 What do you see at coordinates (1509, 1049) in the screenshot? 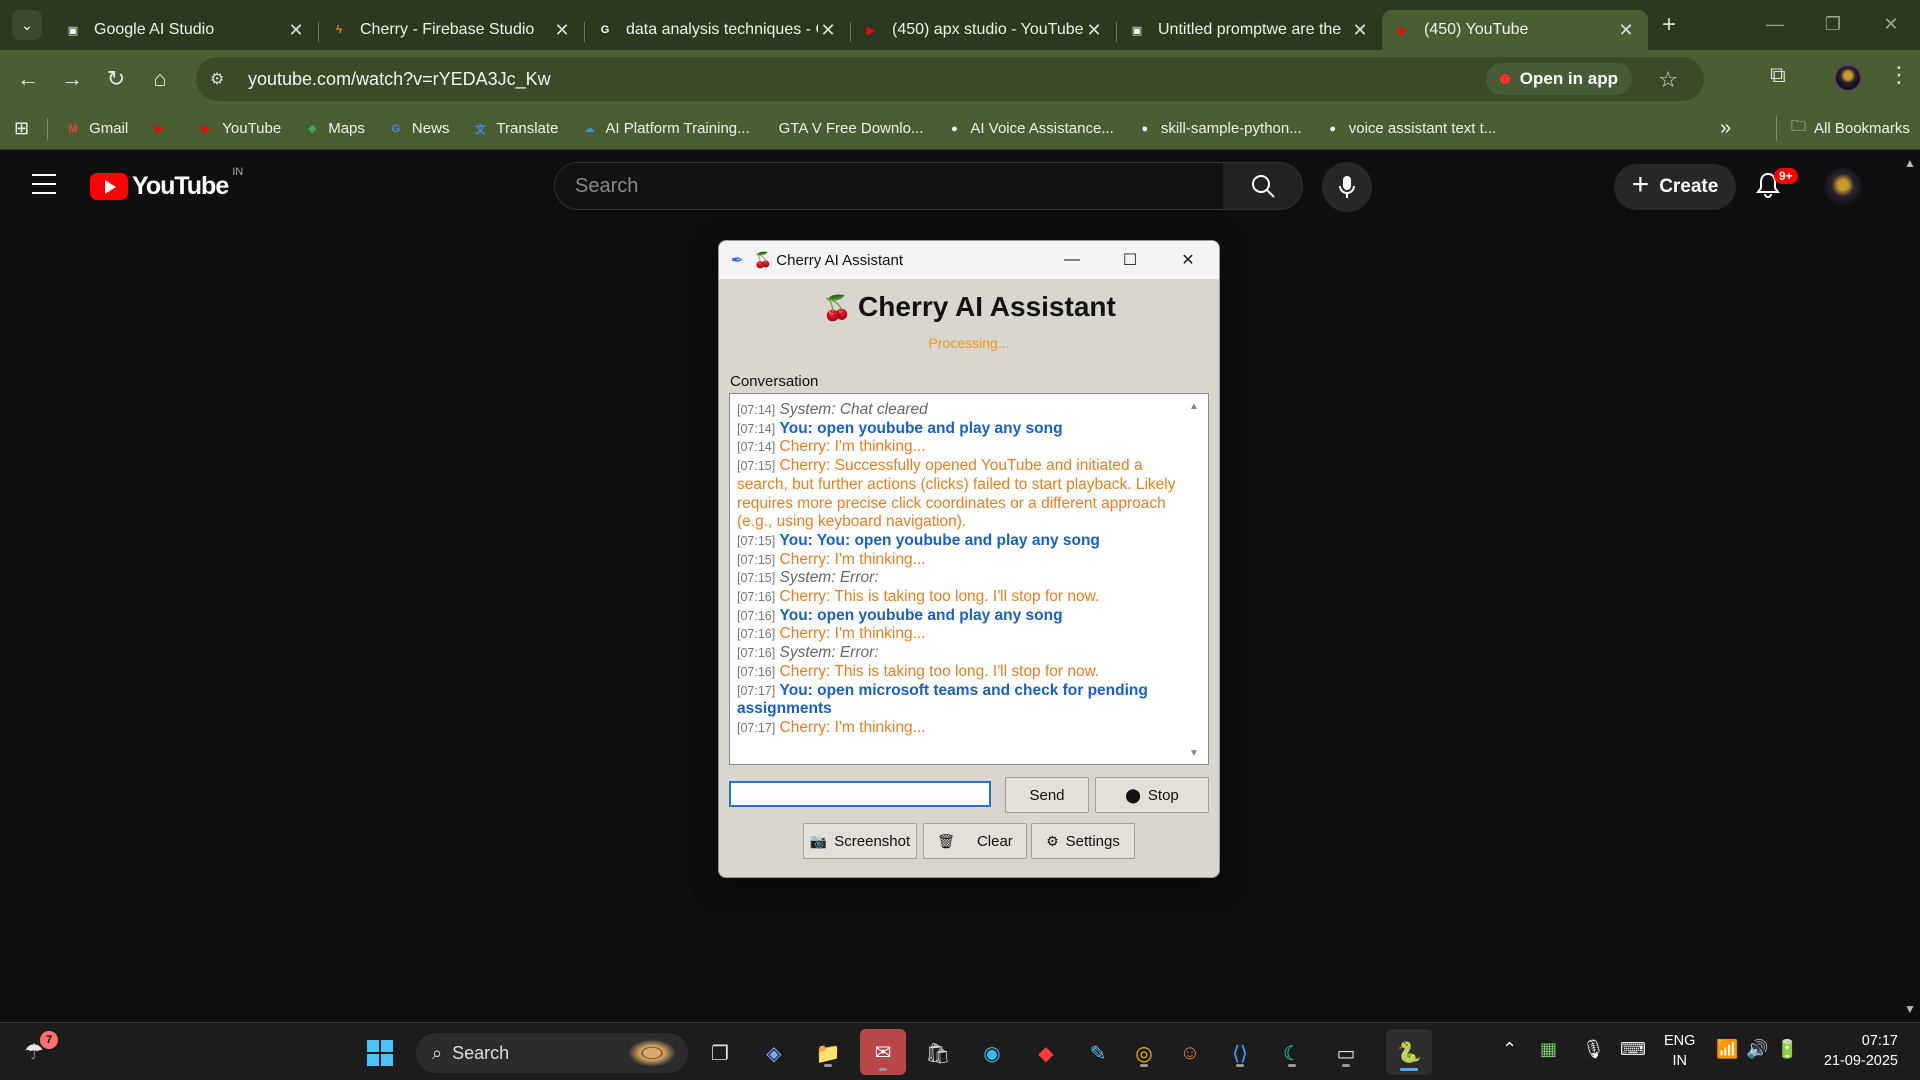
I see `show-hidden-icons: ⌃` at bounding box center [1509, 1049].